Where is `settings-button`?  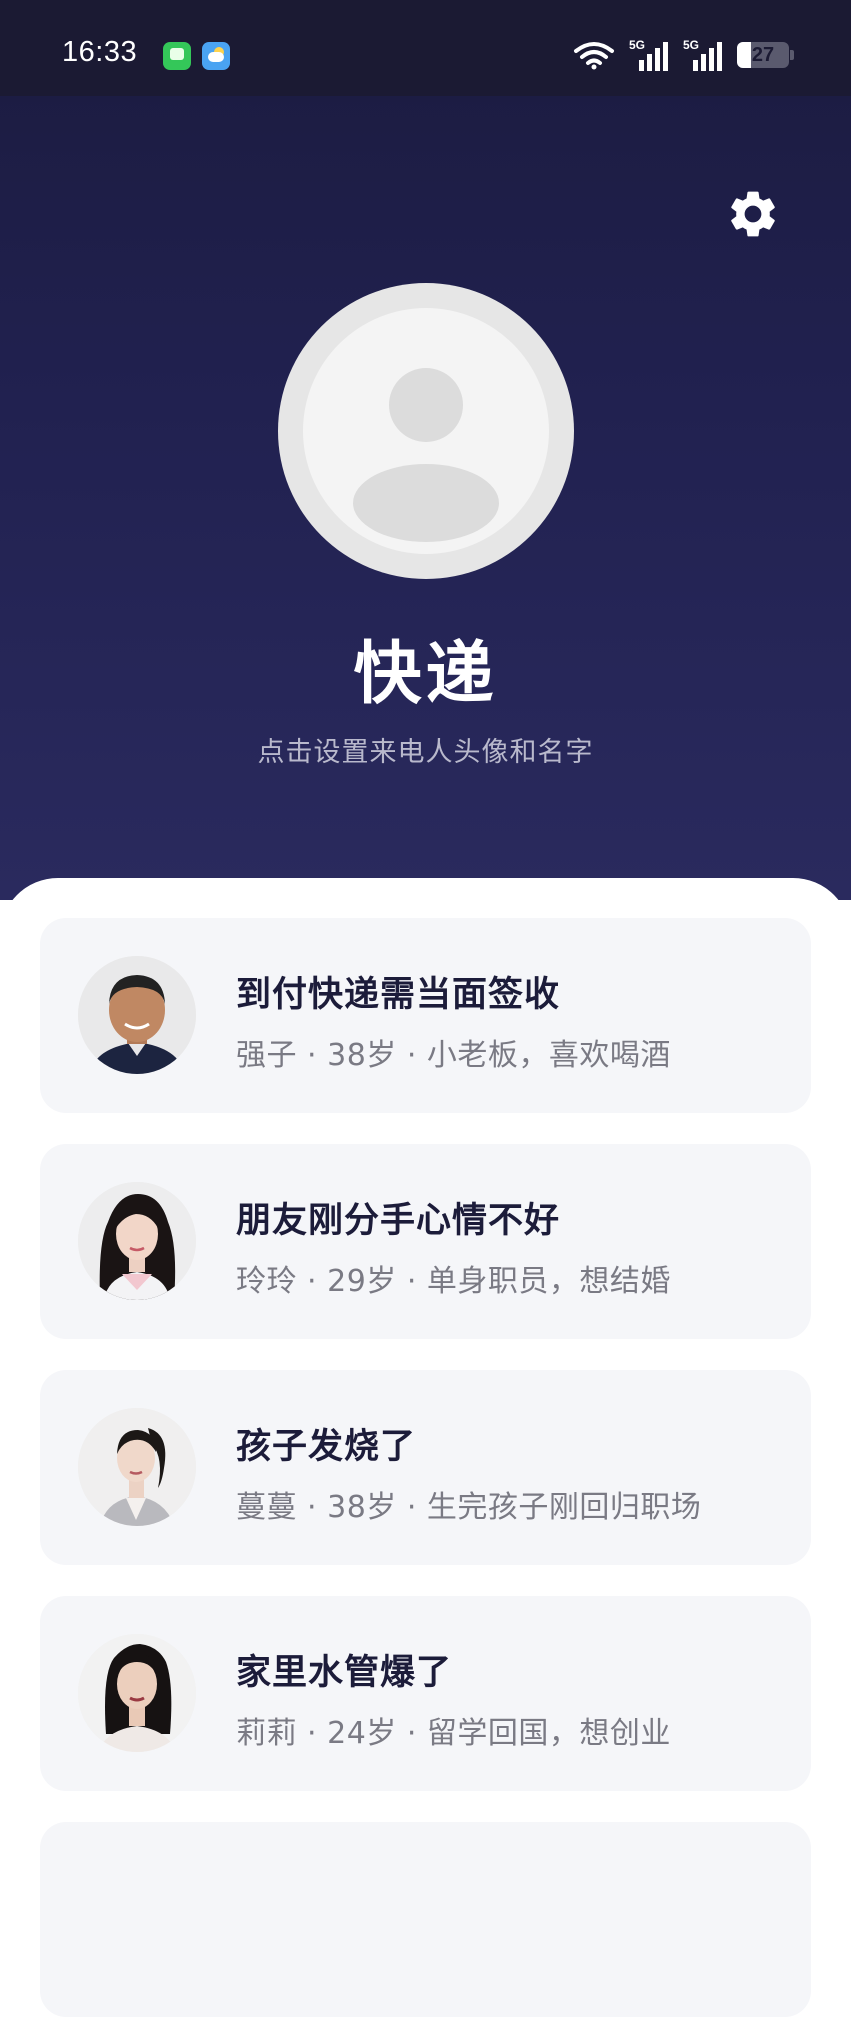 settings-button is located at coordinates (753, 214).